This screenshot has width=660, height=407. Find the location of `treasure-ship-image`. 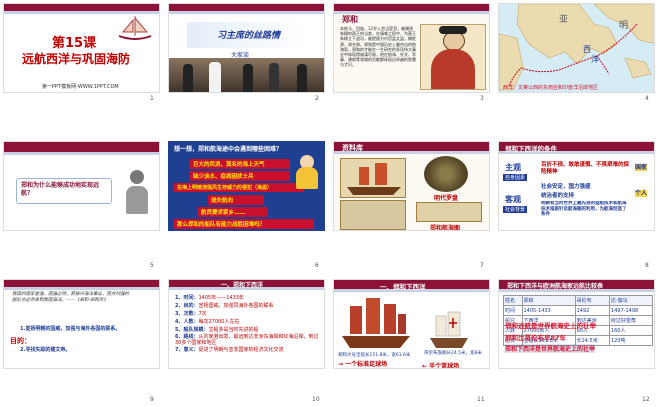

treasure-ship-image is located at coordinates (376, 323).